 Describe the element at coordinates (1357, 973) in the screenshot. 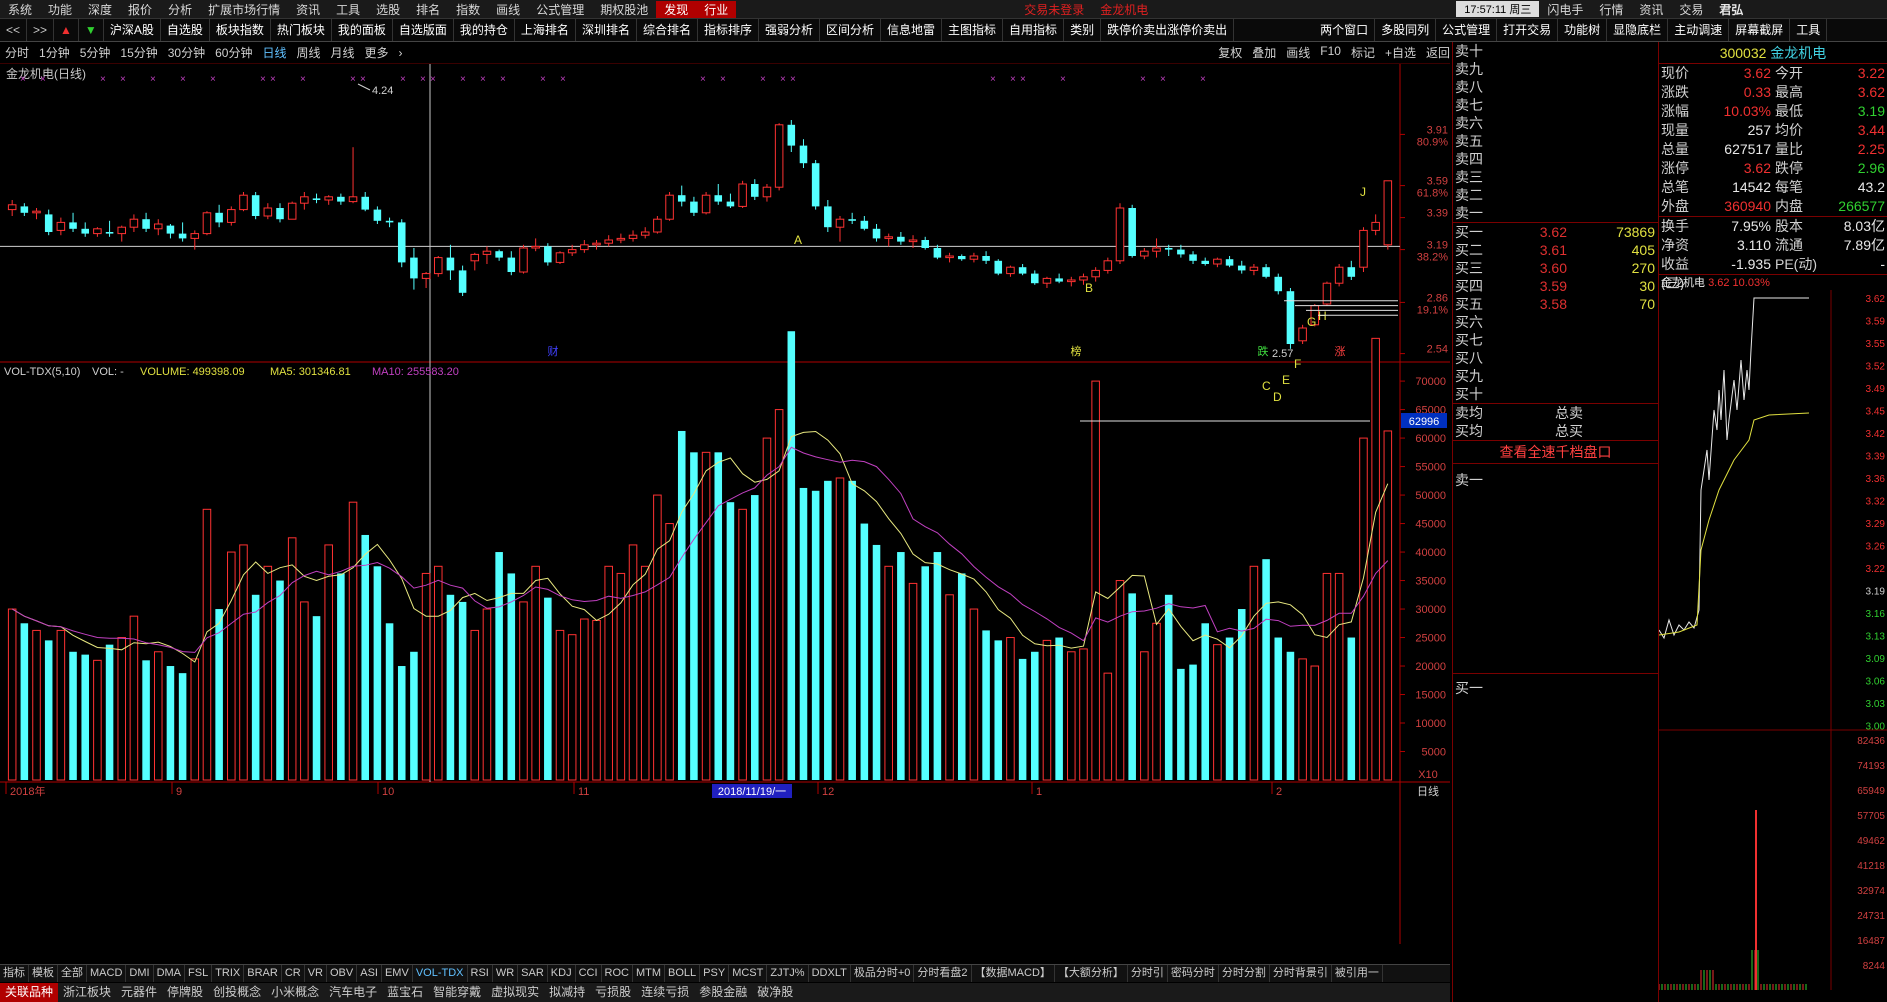

I see `indicator-tab: 被引用一` at that location.